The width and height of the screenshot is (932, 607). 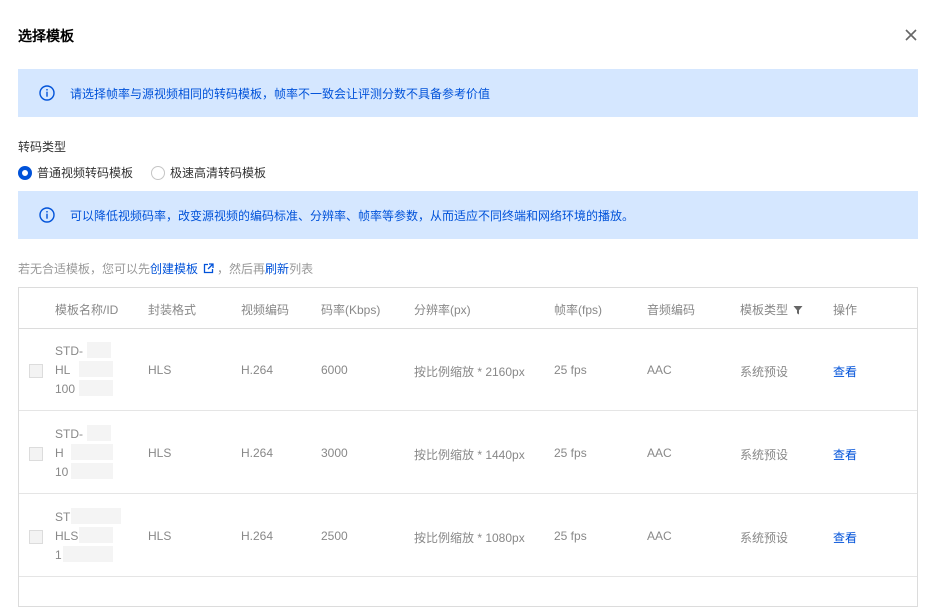 I want to click on column-header-resolution: 分辨率(px), so click(x=442, y=310).